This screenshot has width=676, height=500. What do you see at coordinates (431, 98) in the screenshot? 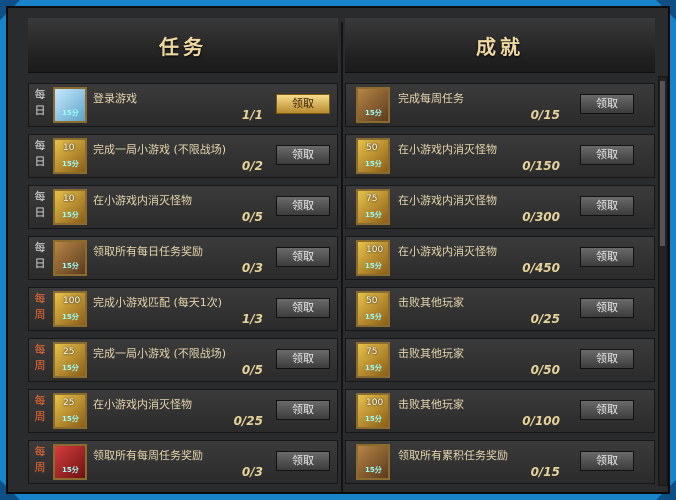
I see `achievement-title: 完成每周任务` at bounding box center [431, 98].